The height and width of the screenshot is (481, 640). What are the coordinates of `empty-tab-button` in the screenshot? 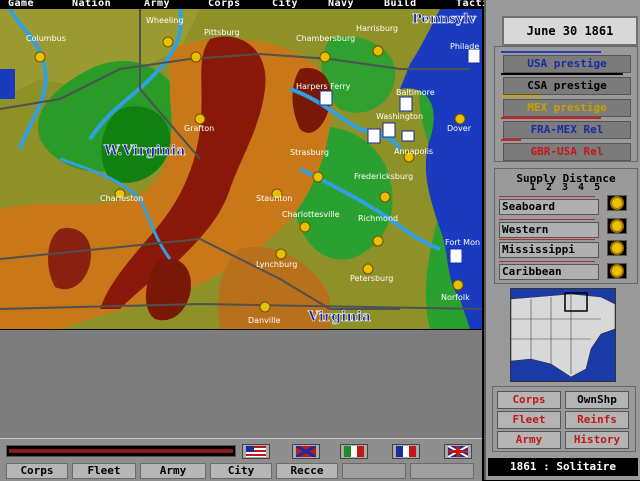 It's located at (374, 471).